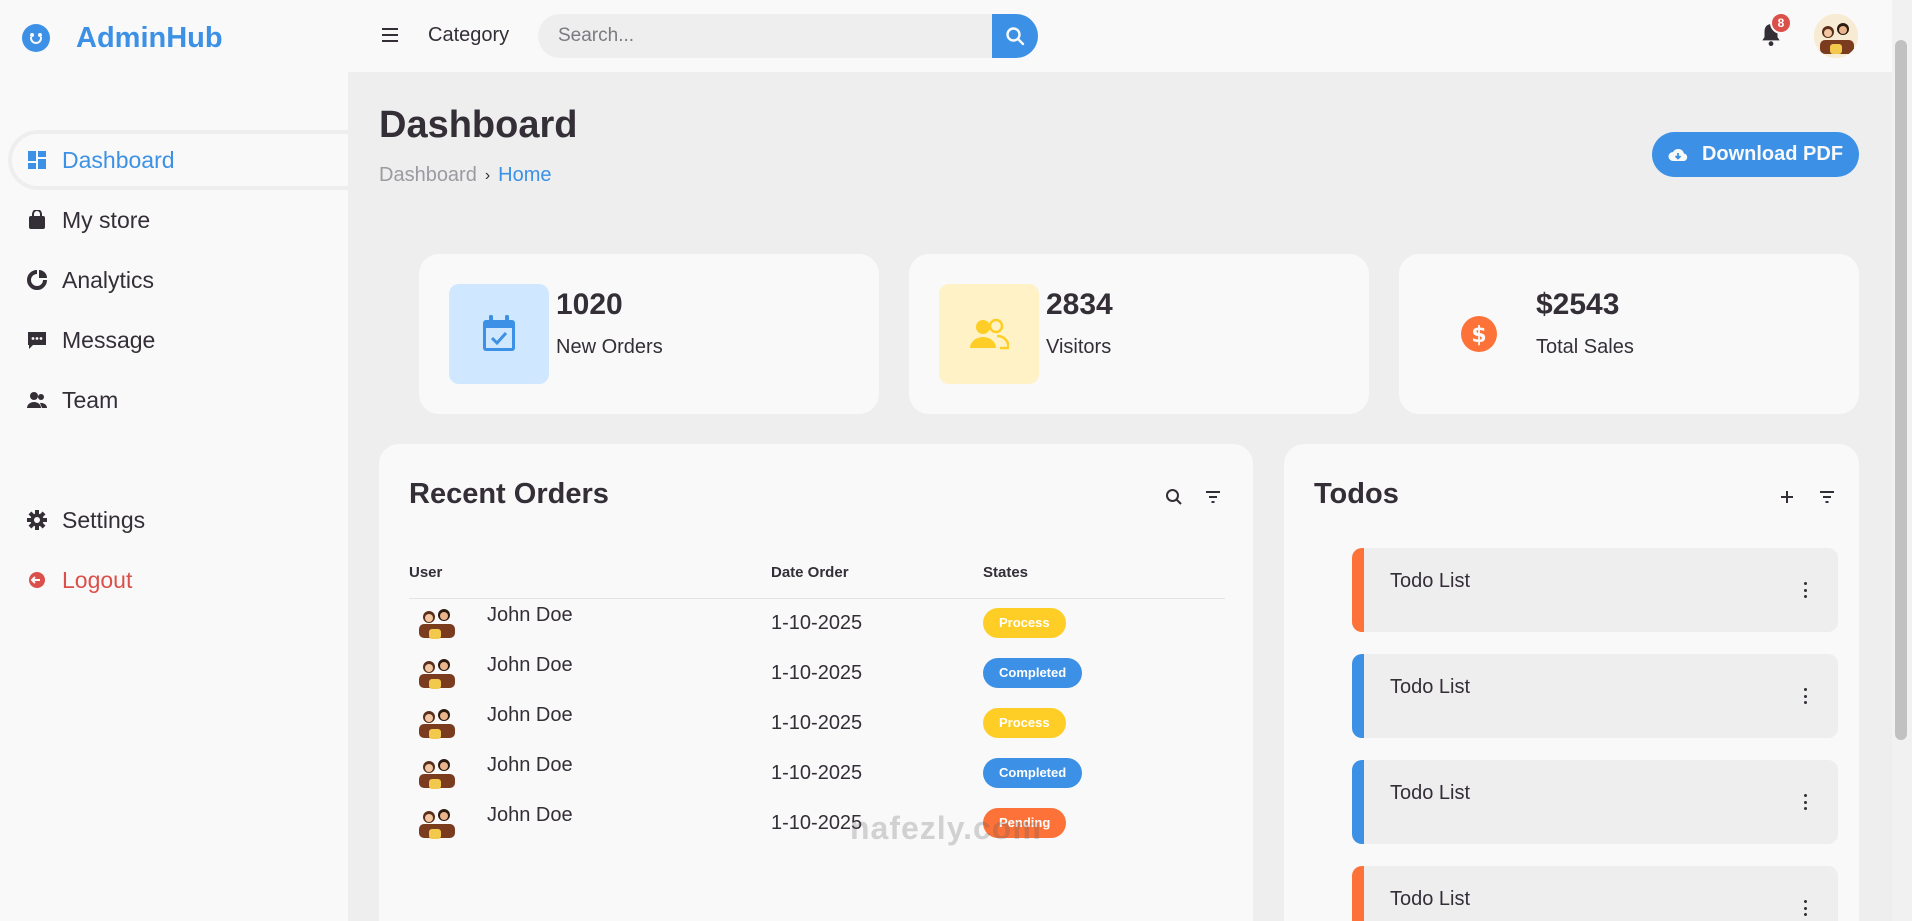  I want to click on column-header-user: User, so click(590, 573).